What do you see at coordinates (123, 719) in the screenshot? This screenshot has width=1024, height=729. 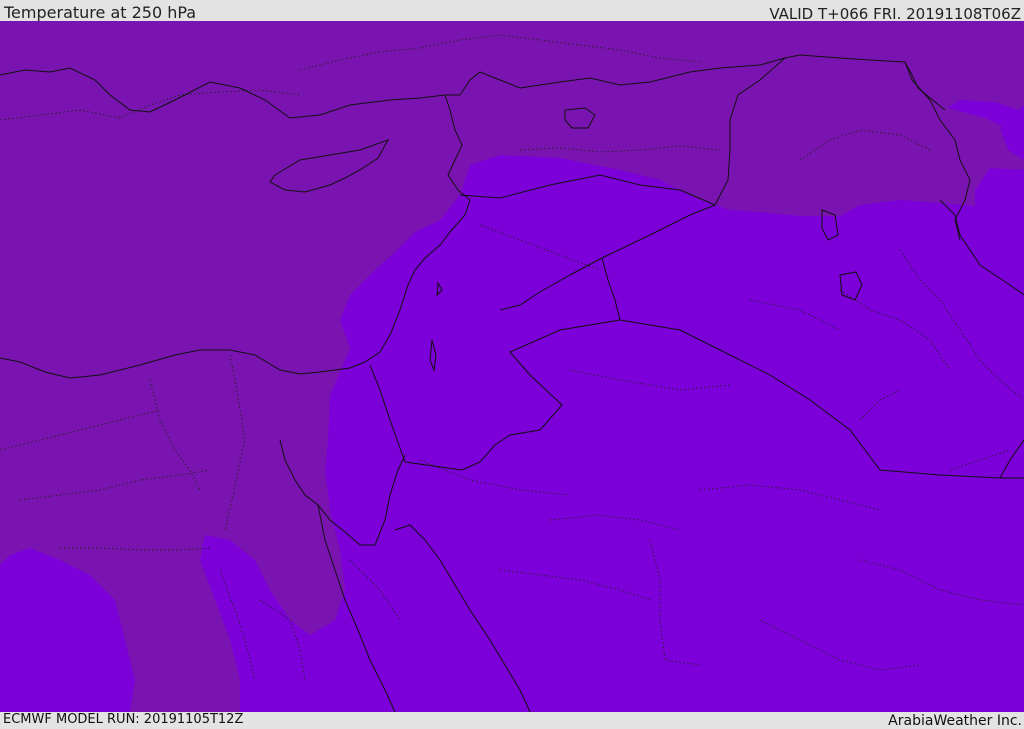 I see `model-run-label: ECMWF MODEL RUN: 20191105T12Z` at bounding box center [123, 719].